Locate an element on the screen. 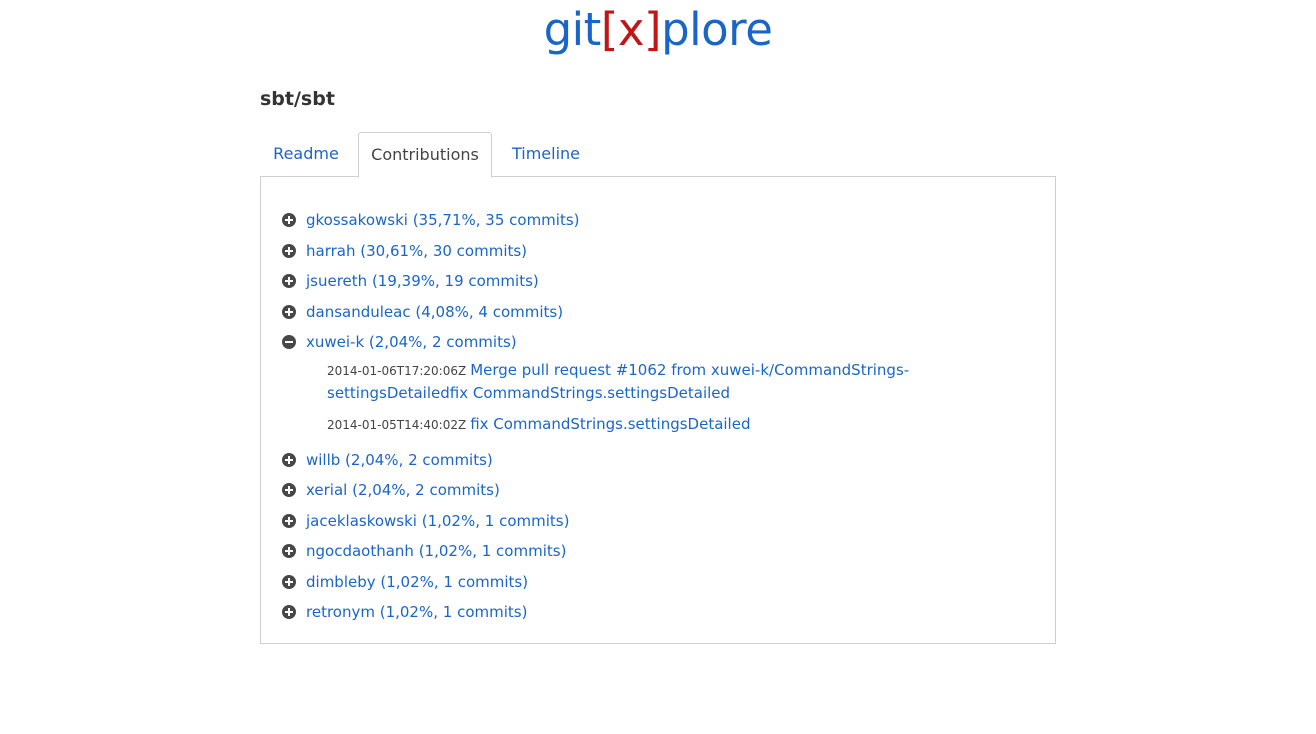  contributor-label: dansanduleac (4,08%, 4 commits) is located at coordinates (434, 312).